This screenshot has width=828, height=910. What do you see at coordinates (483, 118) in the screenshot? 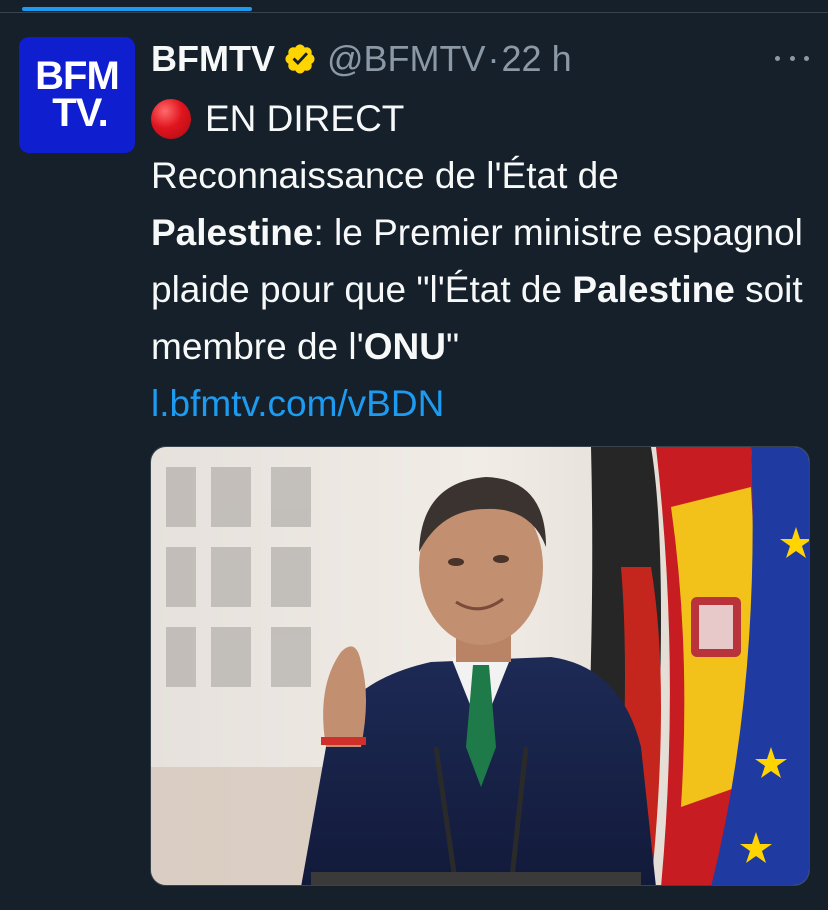
I see `live-line: EN DIRECT` at bounding box center [483, 118].